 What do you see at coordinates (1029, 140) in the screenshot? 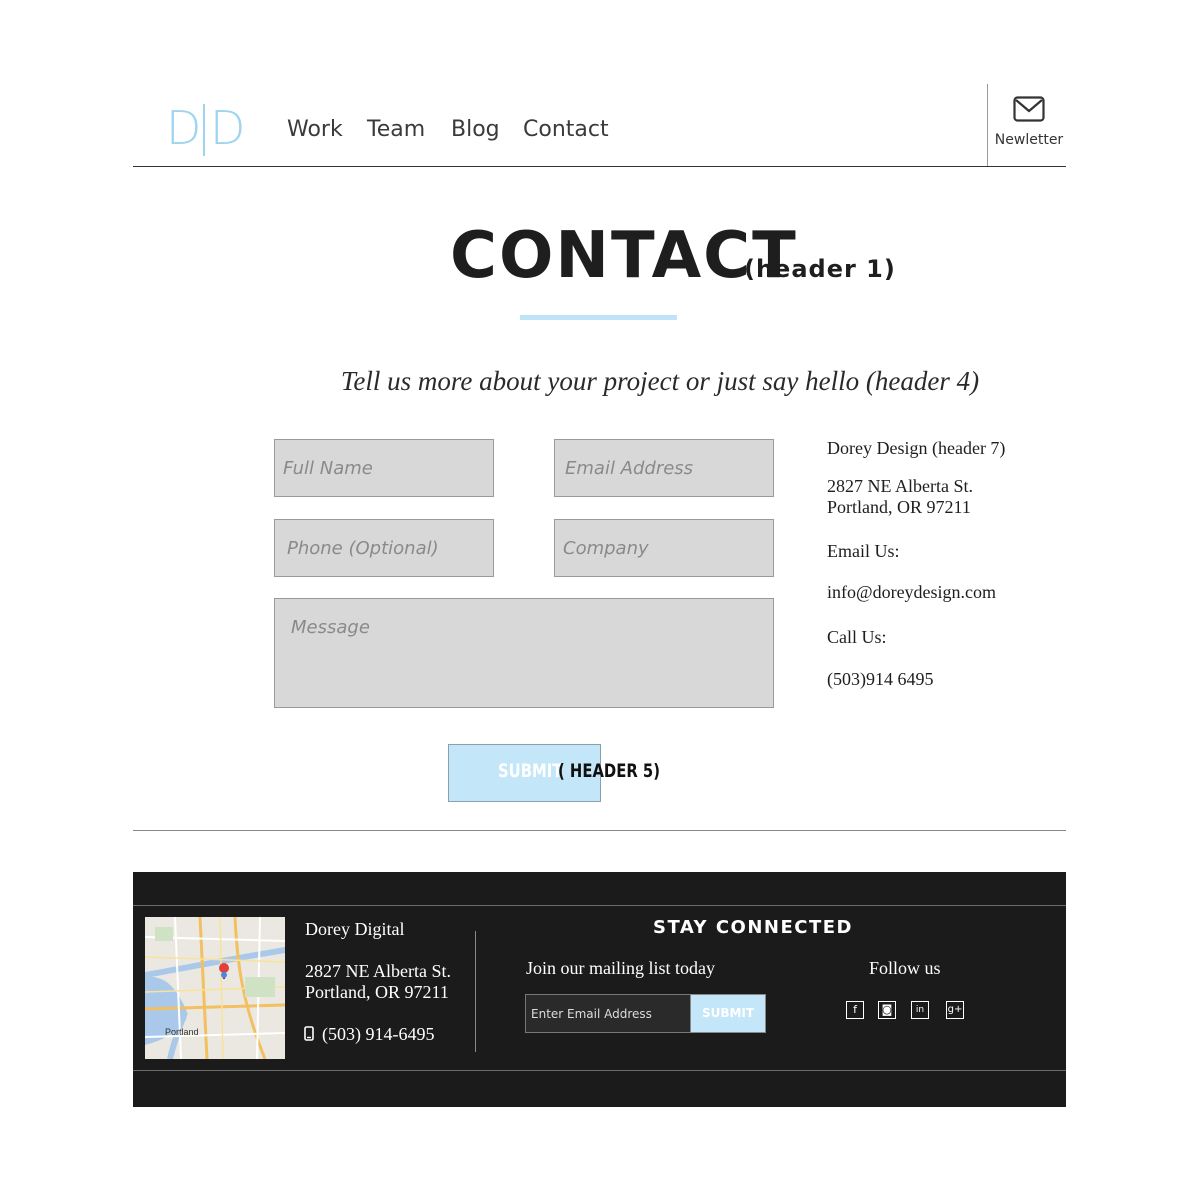
I see `newsletter-label: Newletter` at bounding box center [1029, 140].